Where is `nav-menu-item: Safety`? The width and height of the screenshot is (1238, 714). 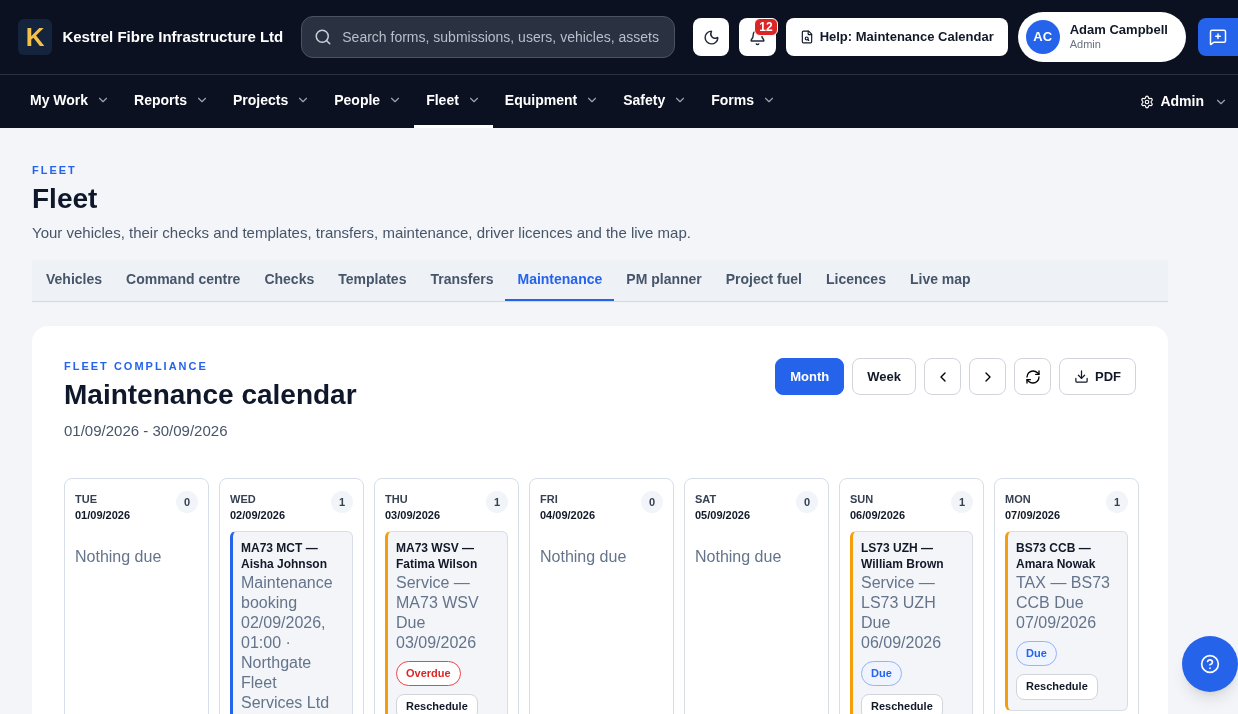
nav-menu-item: Safety is located at coordinates (655, 101).